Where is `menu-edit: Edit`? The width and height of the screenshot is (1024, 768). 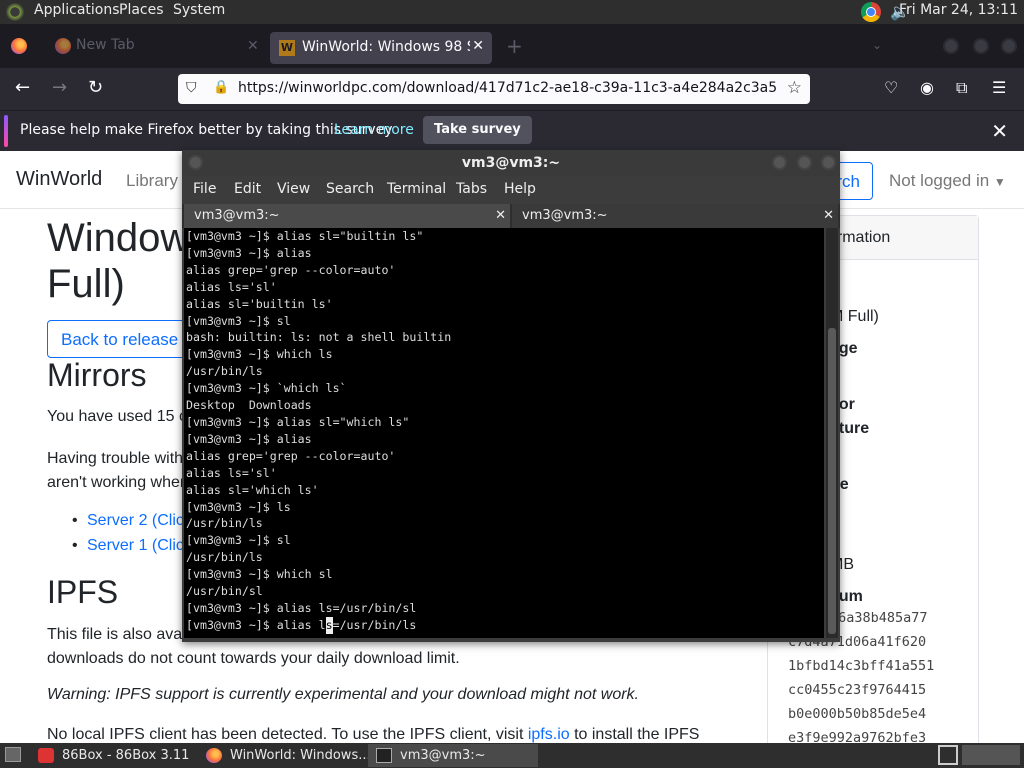
menu-edit: Edit is located at coordinates (247, 189).